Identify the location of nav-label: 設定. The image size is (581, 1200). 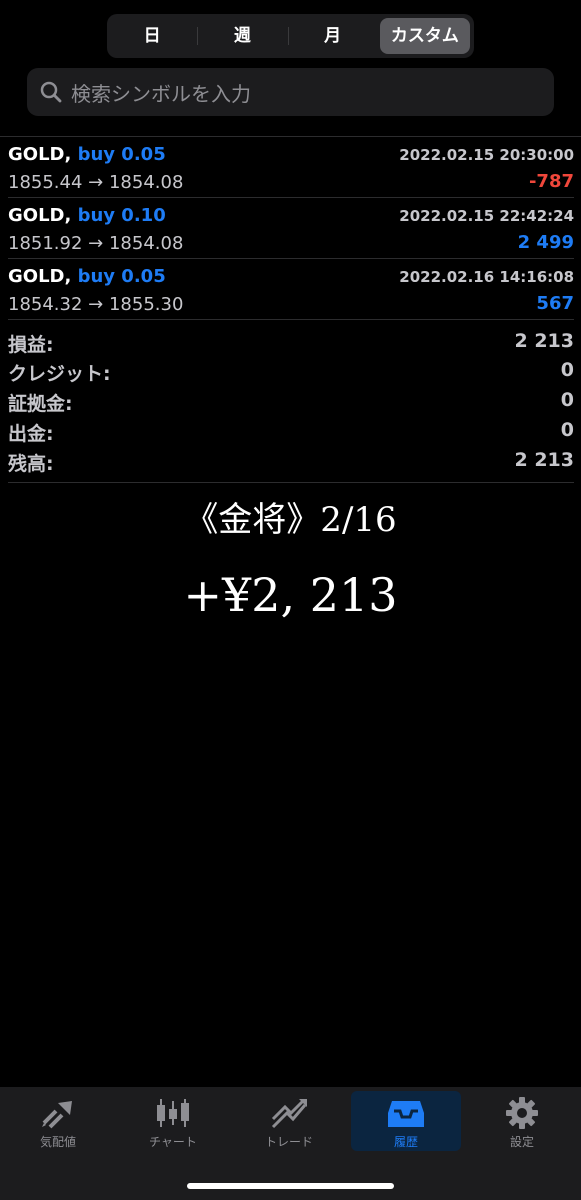
(521, 1142).